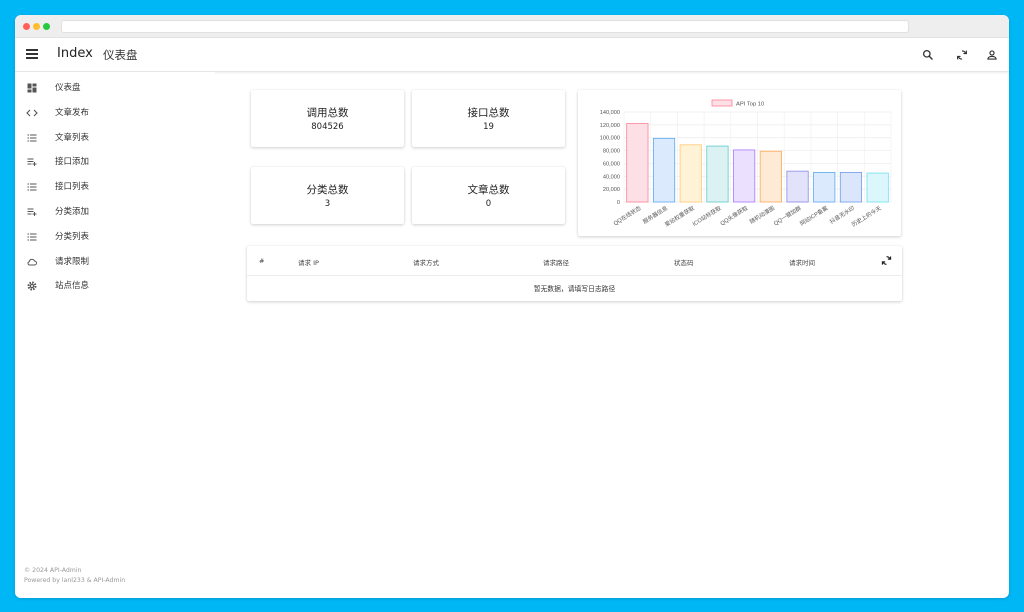  What do you see at coordinates (707, 216) in the screenshot?
I see `x-tick-label: ICO站标获取` at bounding box center [707, 216].